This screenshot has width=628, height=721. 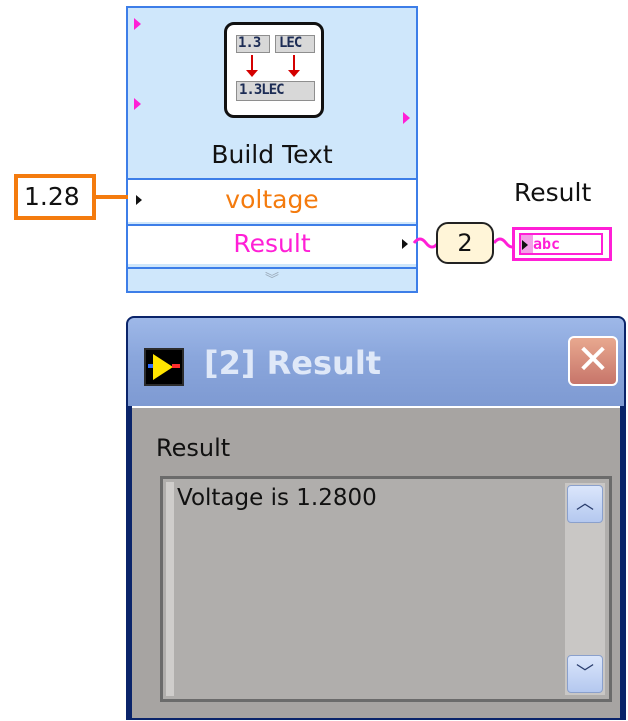 I want to click on vertical-scrollbar: ︿ ﹀, so click(x=585, y=589).